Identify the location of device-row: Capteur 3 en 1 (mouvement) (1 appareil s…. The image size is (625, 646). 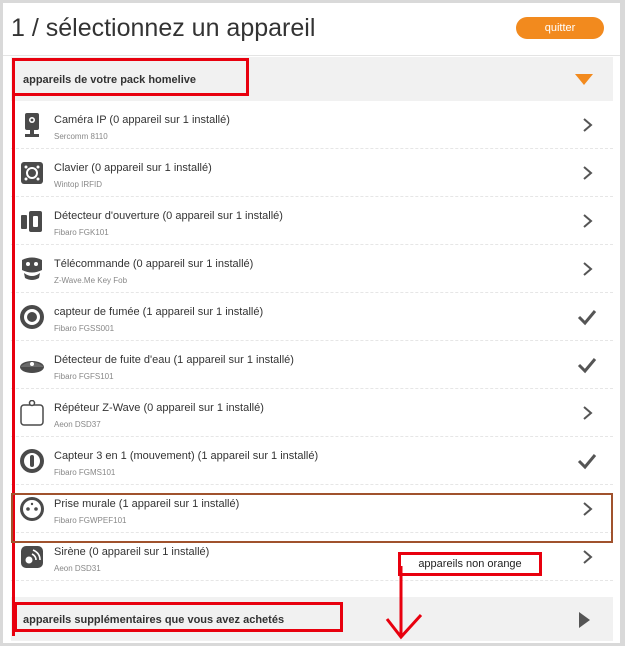
(312, 461).